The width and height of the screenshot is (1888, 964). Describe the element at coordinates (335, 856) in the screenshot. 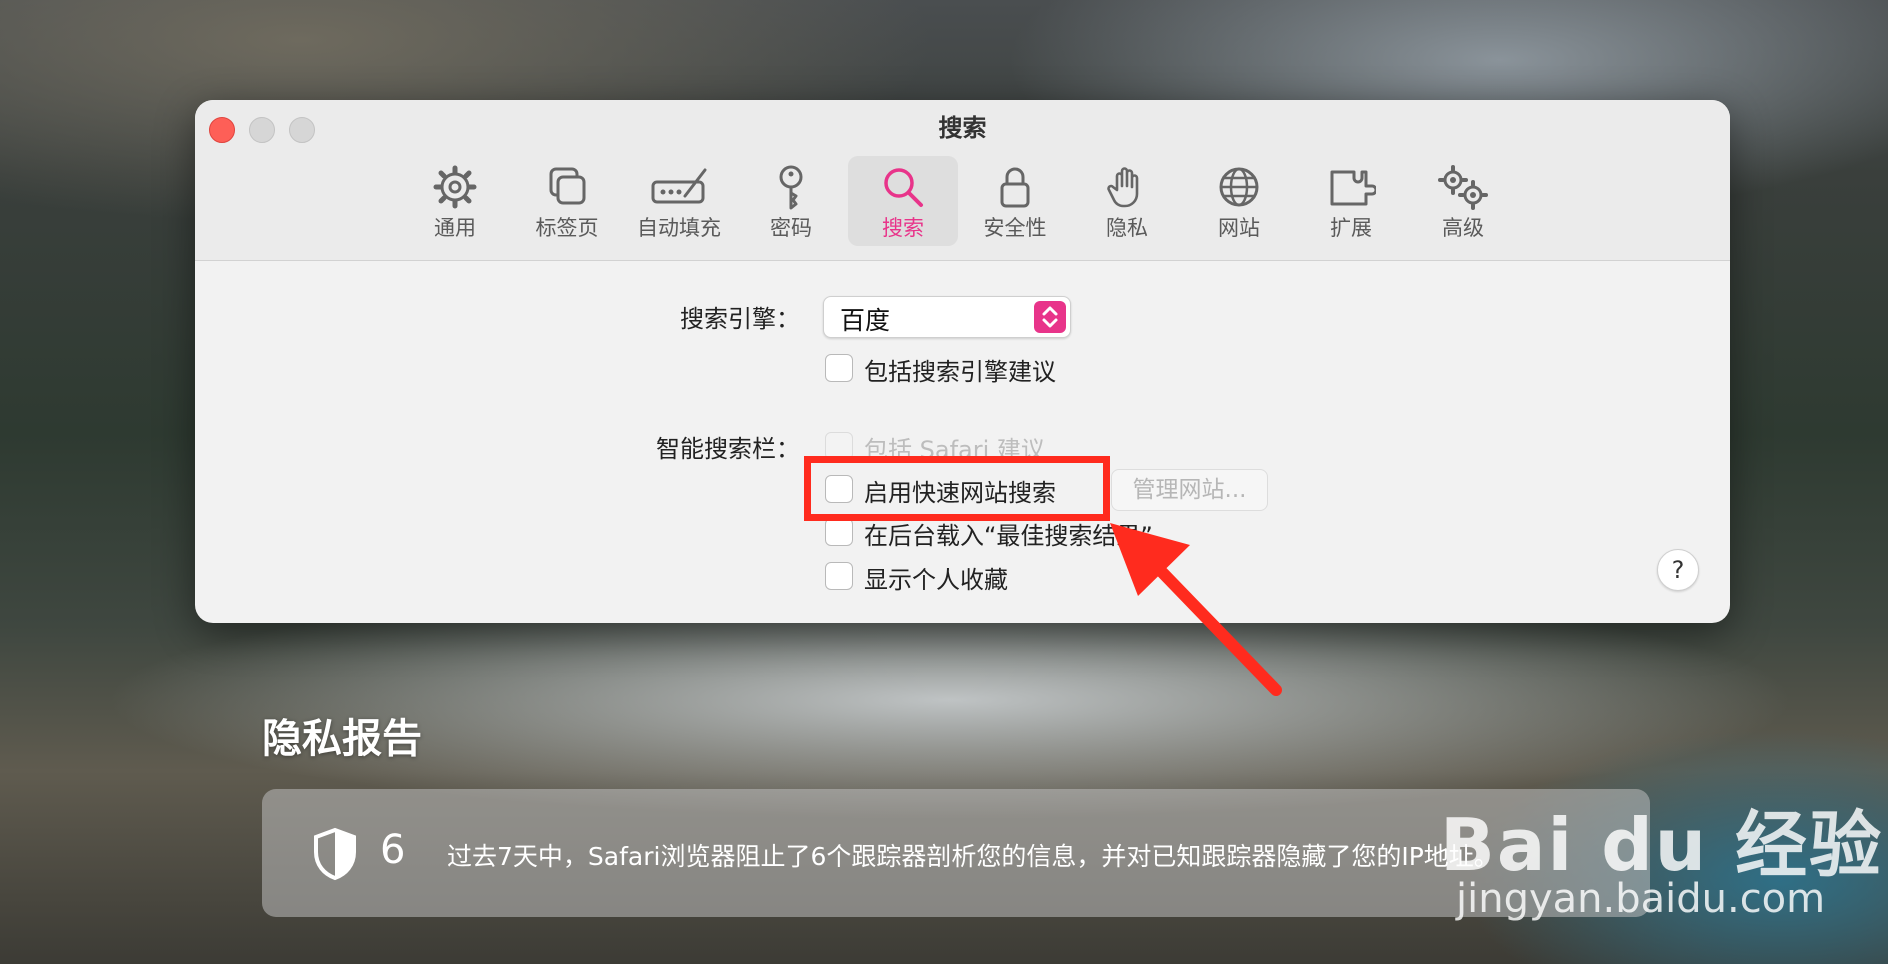

I see `shield-icon` at that location.